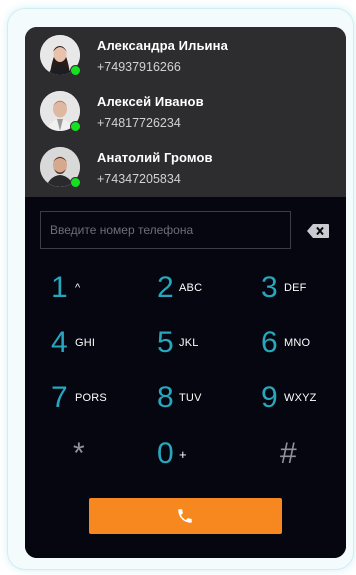 The image size is (356, 575). What do you see at coordinates (59, 342) in the screenshot?
I see `key-digit: 4` at bounding box center [59, 342].